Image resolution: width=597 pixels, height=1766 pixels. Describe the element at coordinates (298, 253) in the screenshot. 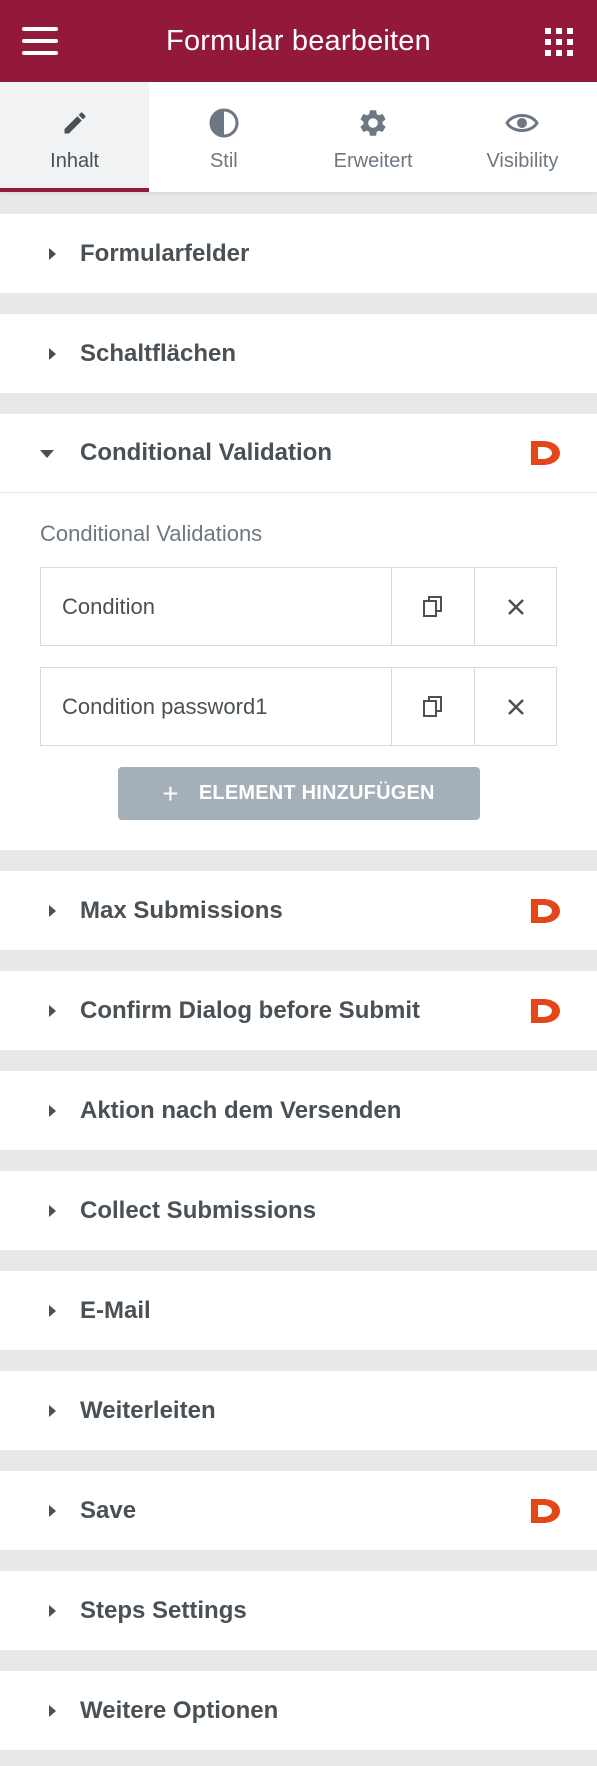

I see `section-formularfelder: Formularfelder` at that location.